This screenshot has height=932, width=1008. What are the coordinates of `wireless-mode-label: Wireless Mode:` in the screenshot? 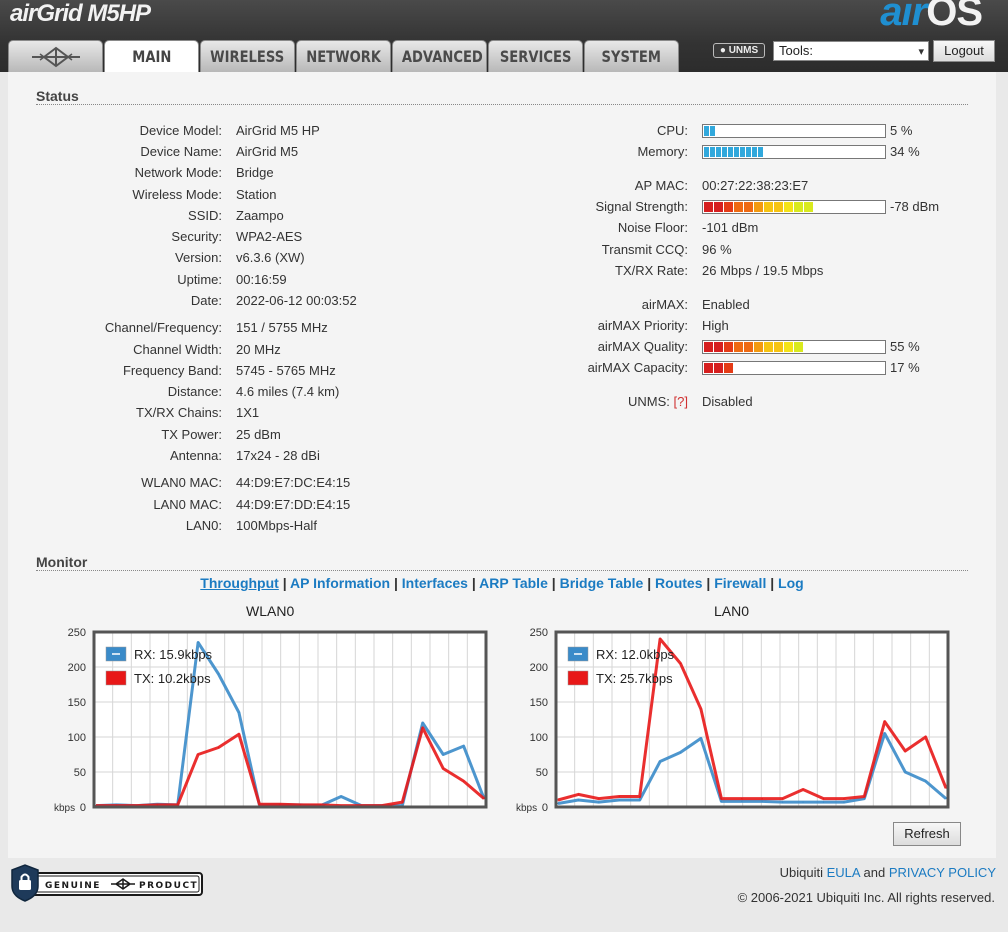 It's located at (177, 194).